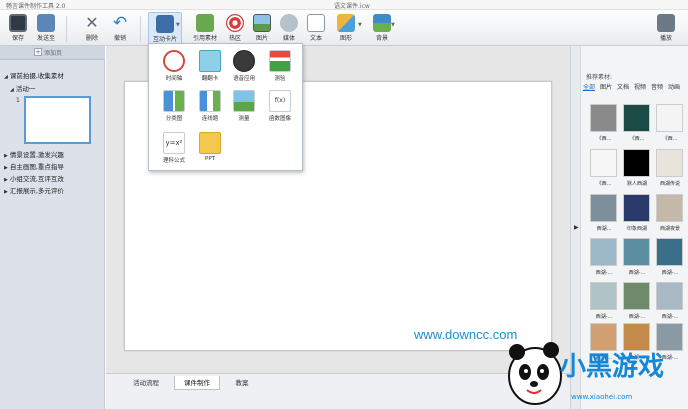 This screenshot has height=409, width=688. Describe the element at coordinates (235, 28) in the screenshot. I see `hotspot-button: 热区` at that location.